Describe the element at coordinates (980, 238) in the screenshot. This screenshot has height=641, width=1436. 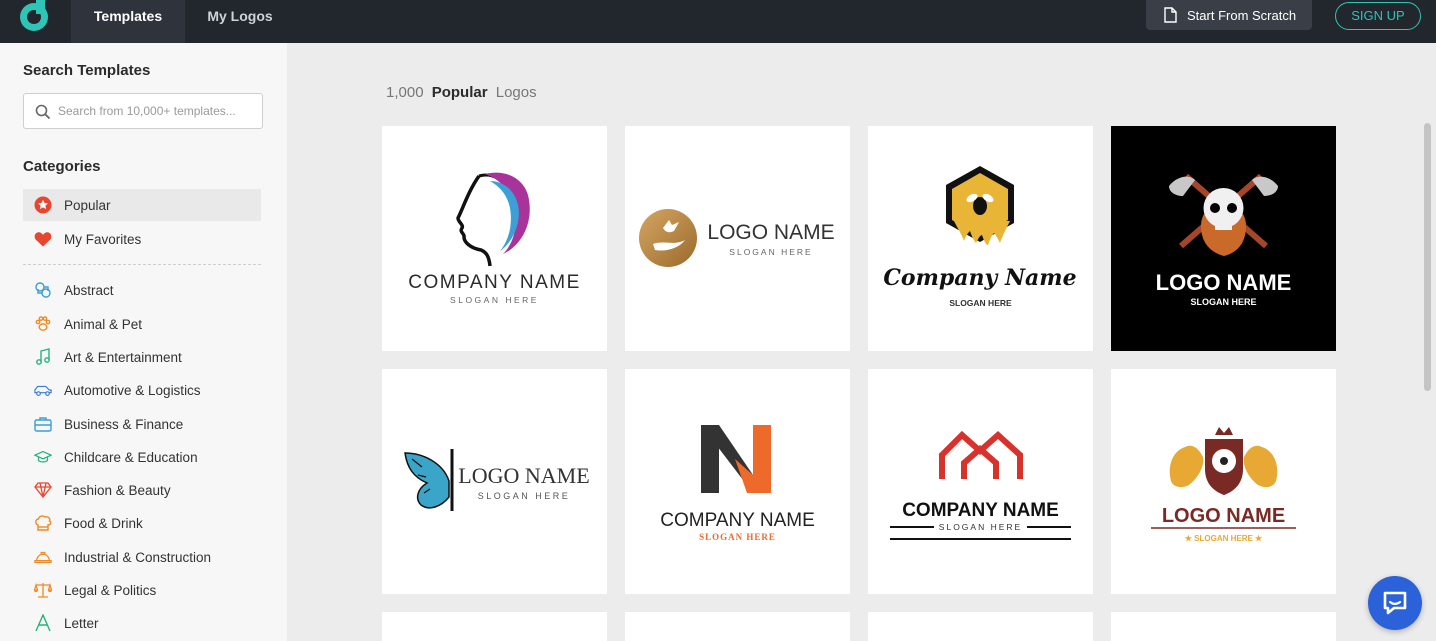
I see `logo-card-bee-honey: Company Name SLOGAN HERE` at that location.